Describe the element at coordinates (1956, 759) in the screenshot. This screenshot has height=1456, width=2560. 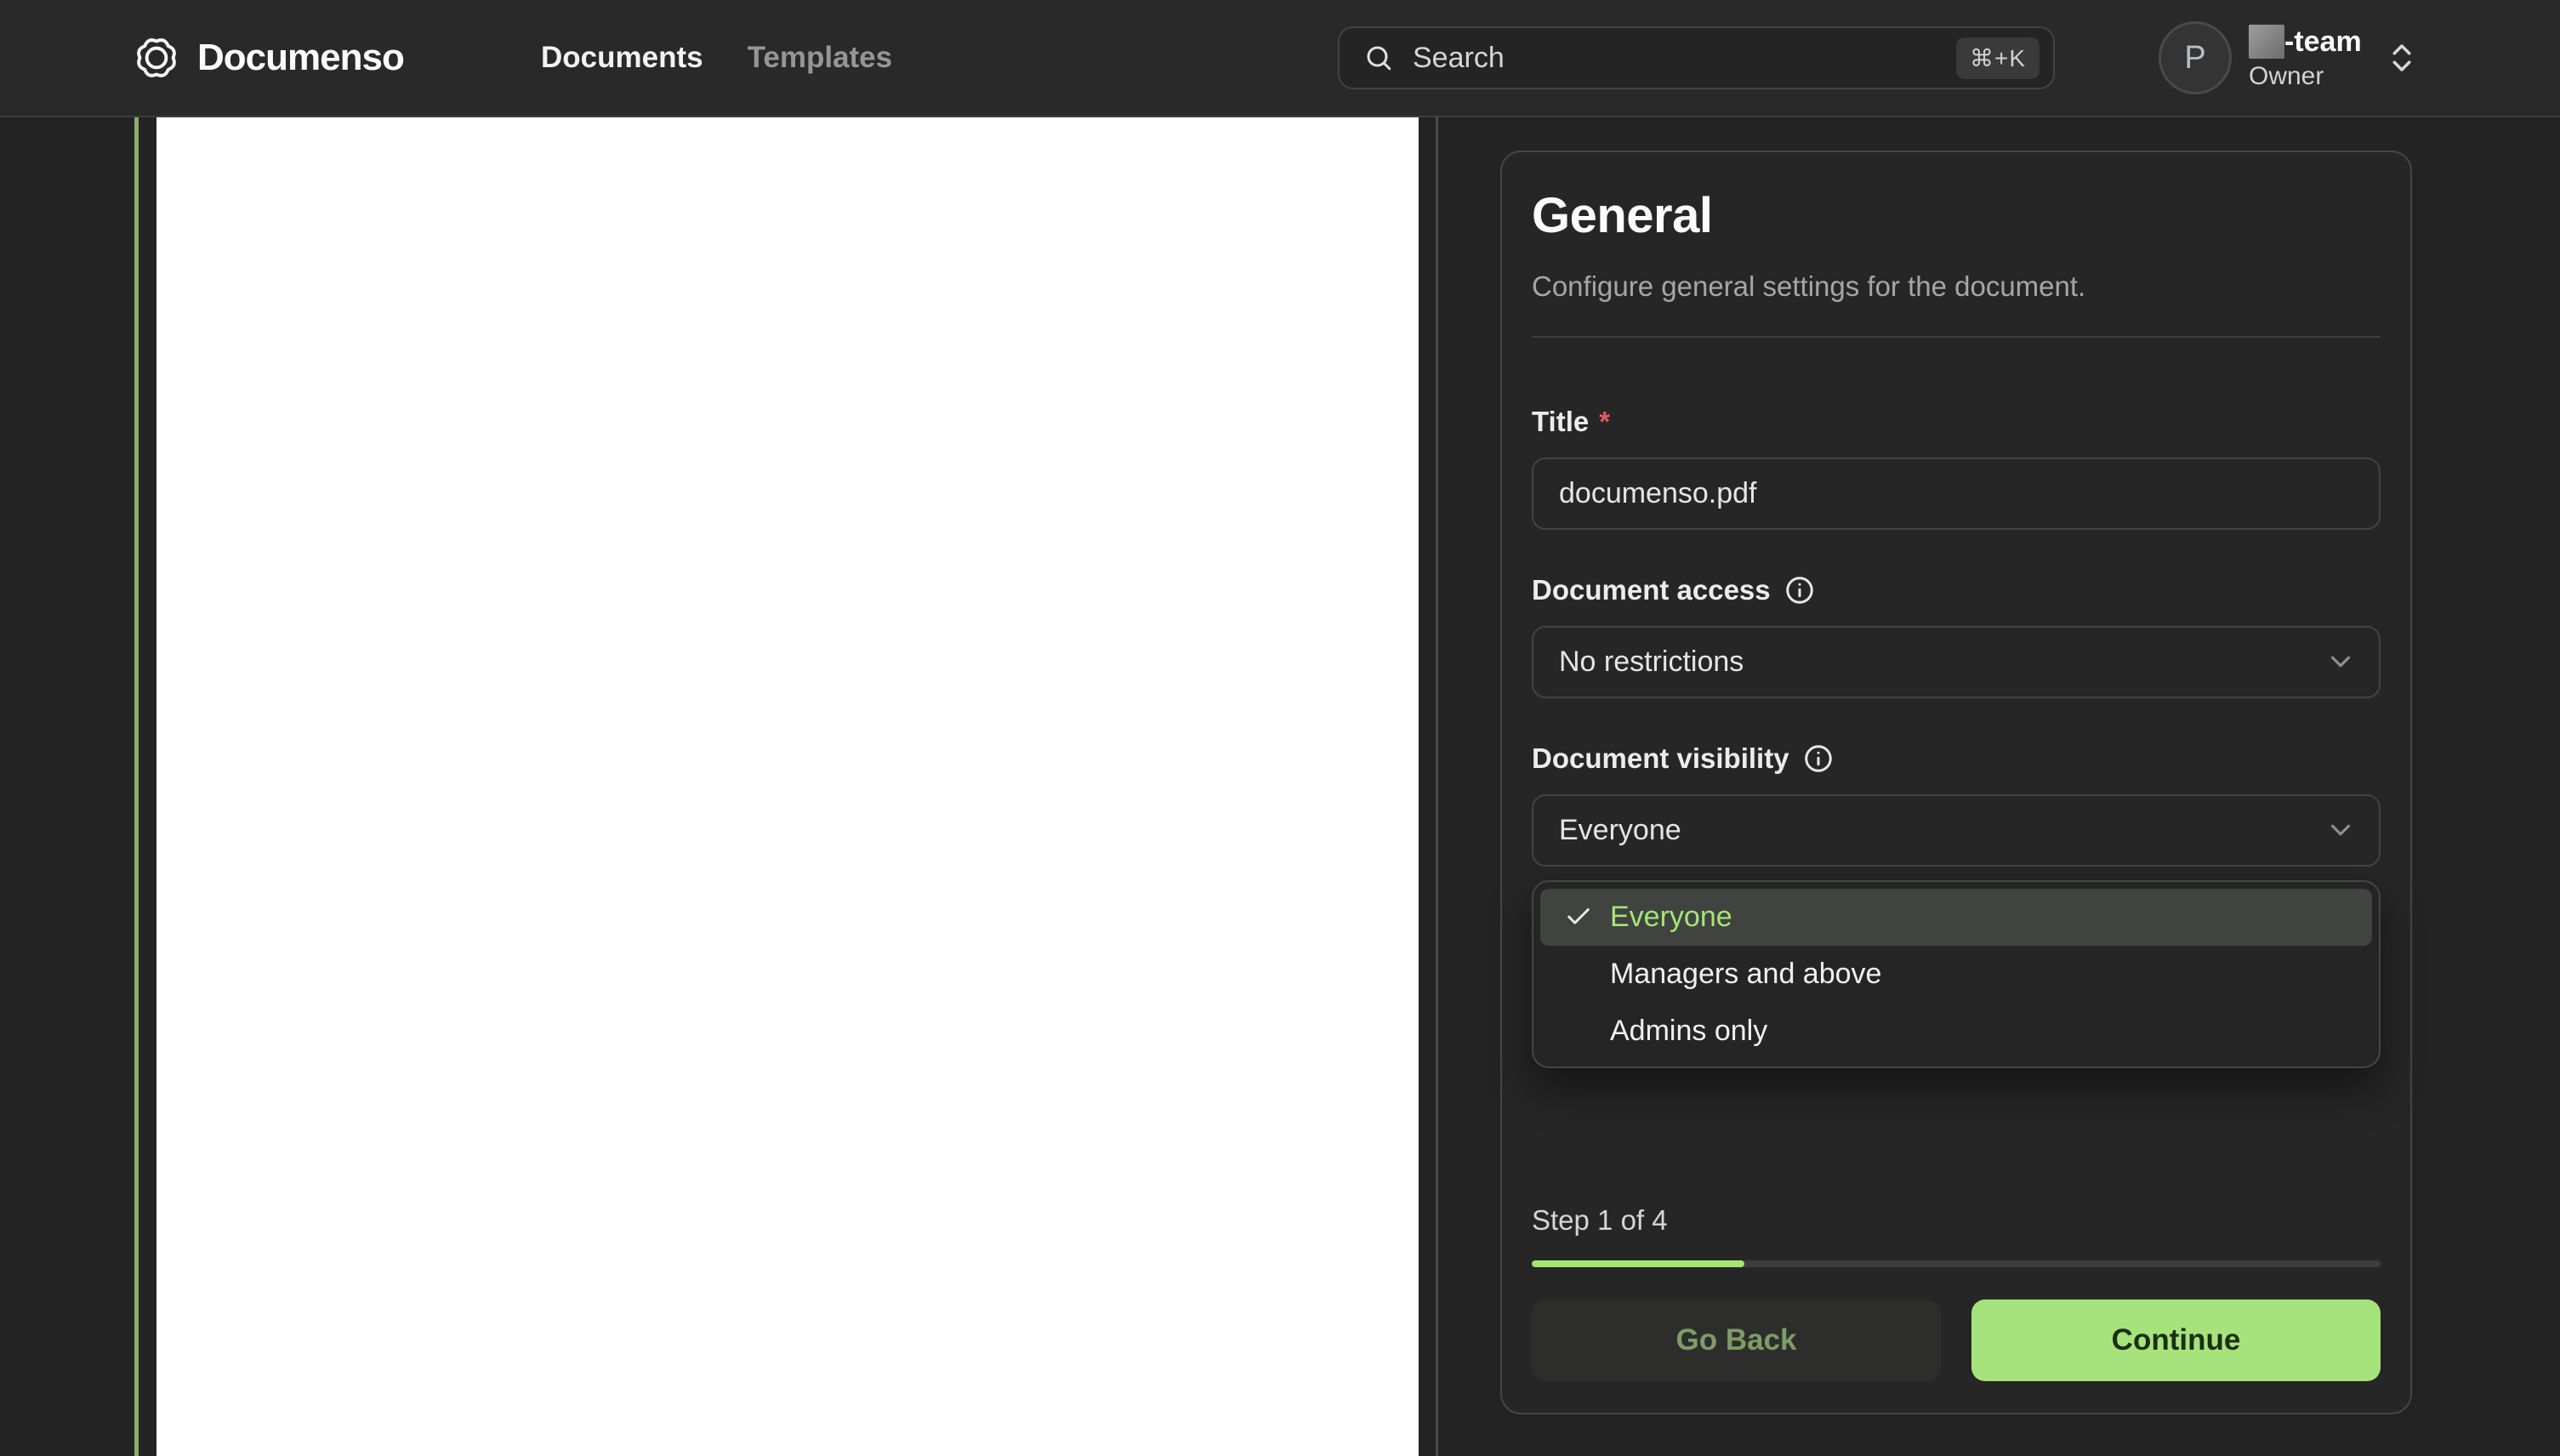
I see `document-visibility-label: Document visibility` at that location.